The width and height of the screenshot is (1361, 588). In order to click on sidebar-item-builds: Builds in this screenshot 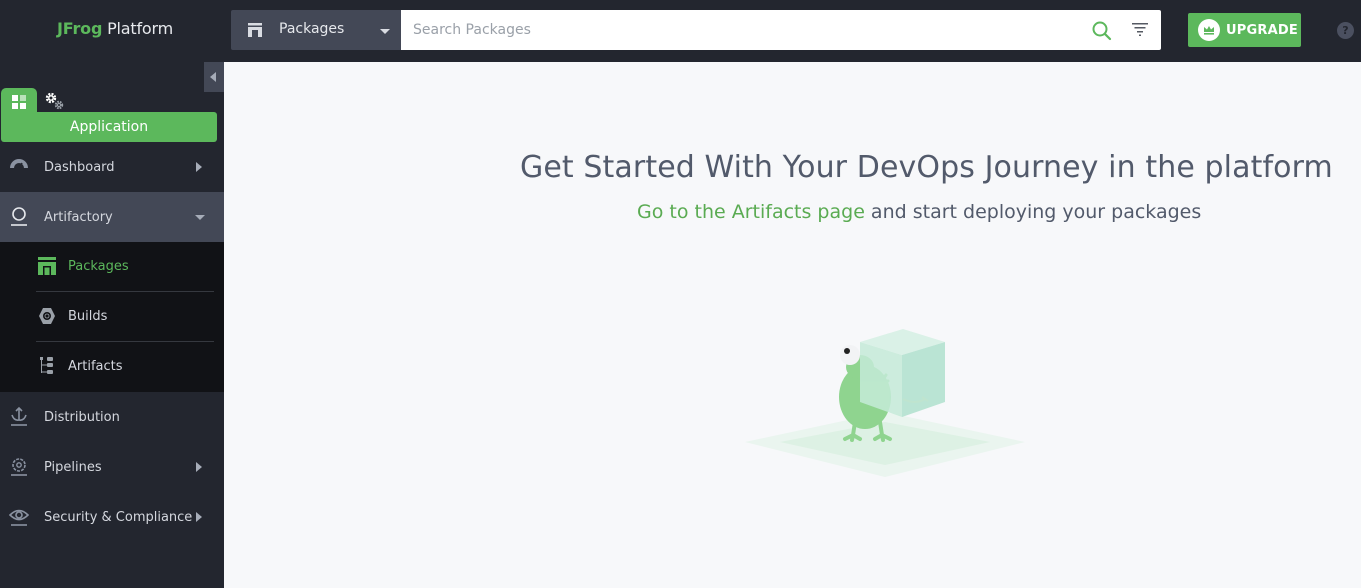, I will do `click(112, 317)`.